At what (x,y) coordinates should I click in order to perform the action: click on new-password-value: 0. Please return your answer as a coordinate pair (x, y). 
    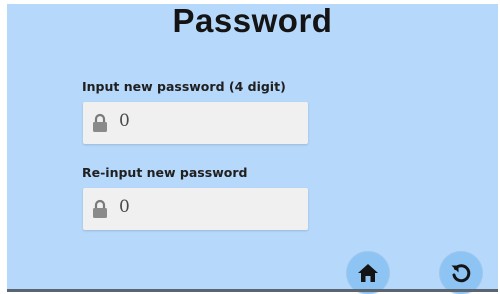
    Looking at the image, I should click on (124, 121).